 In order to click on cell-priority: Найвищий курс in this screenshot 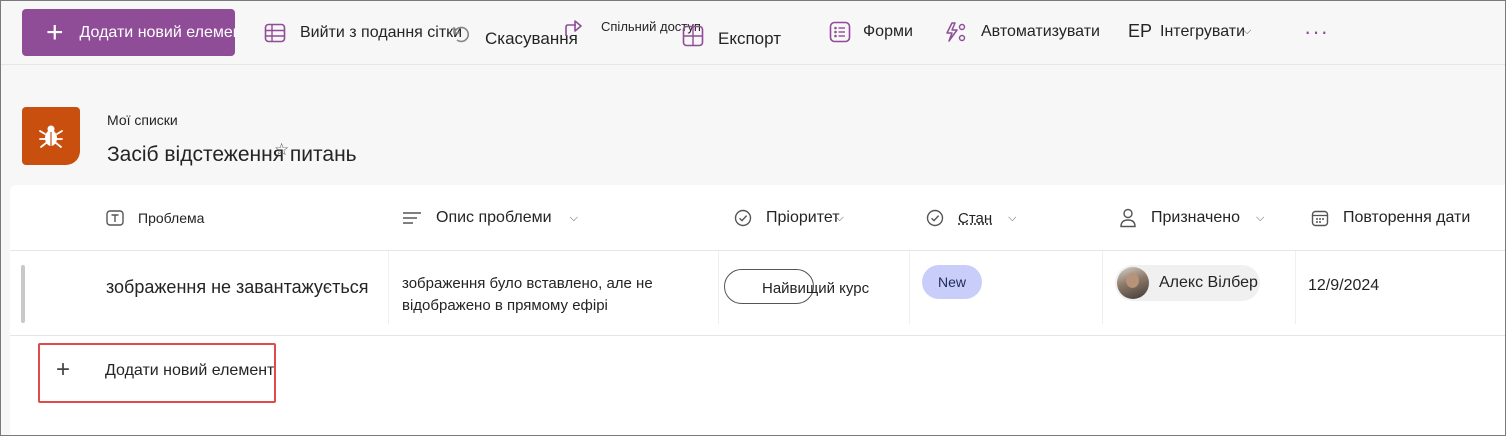, I will do `click(814, 287)`.